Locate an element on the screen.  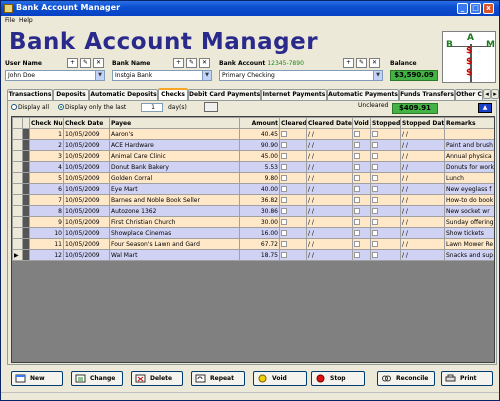
maximize-button: □ is located at coordinates (475, 8).